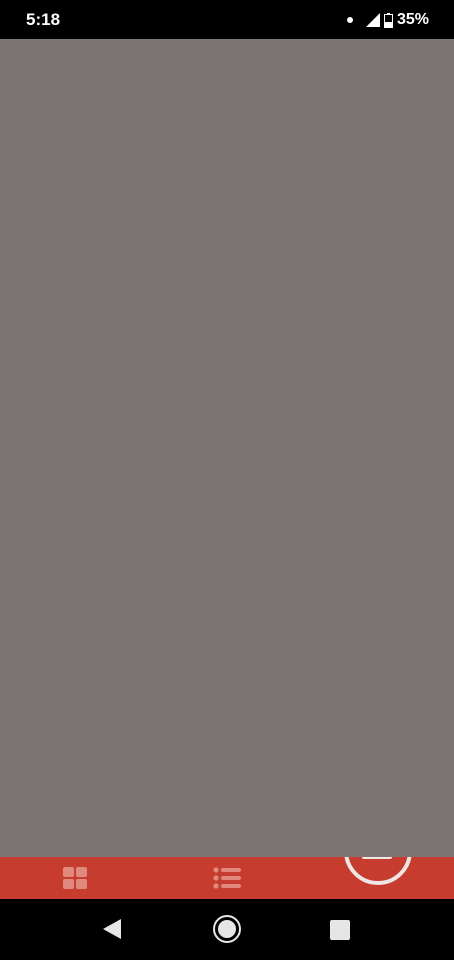 The height and width of the screenshot is (960, 454). I want to click on notification-dot-icon, so click(349, 20).